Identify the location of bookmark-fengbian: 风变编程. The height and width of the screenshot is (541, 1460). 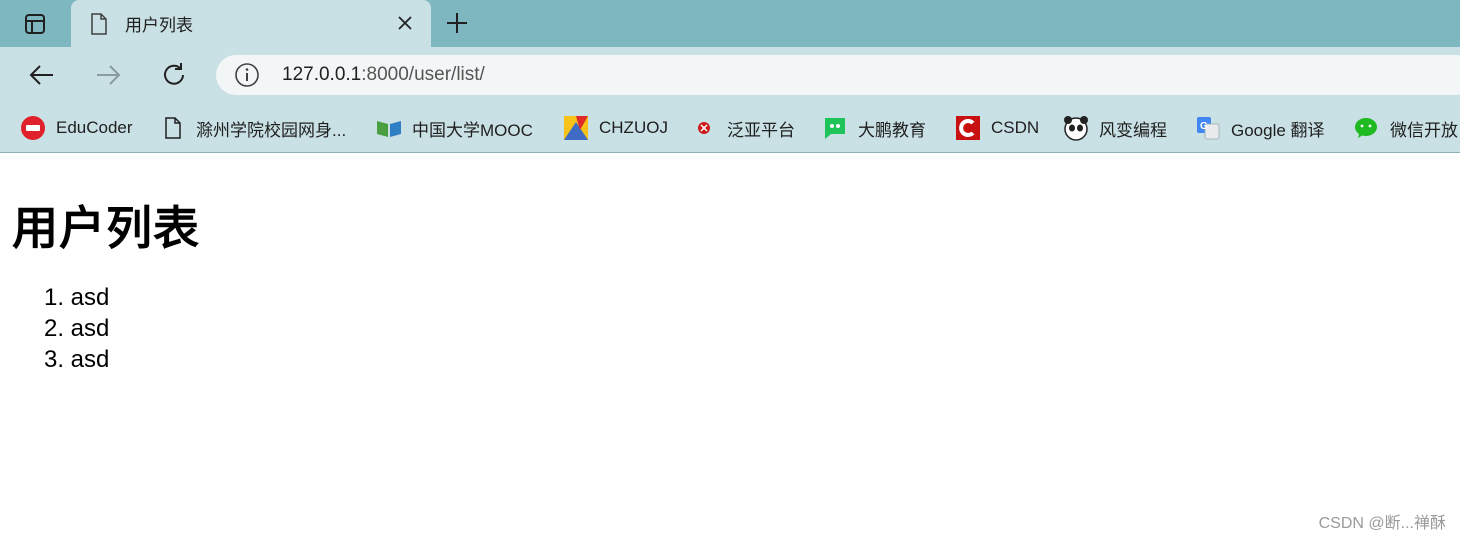
(1115, 128).